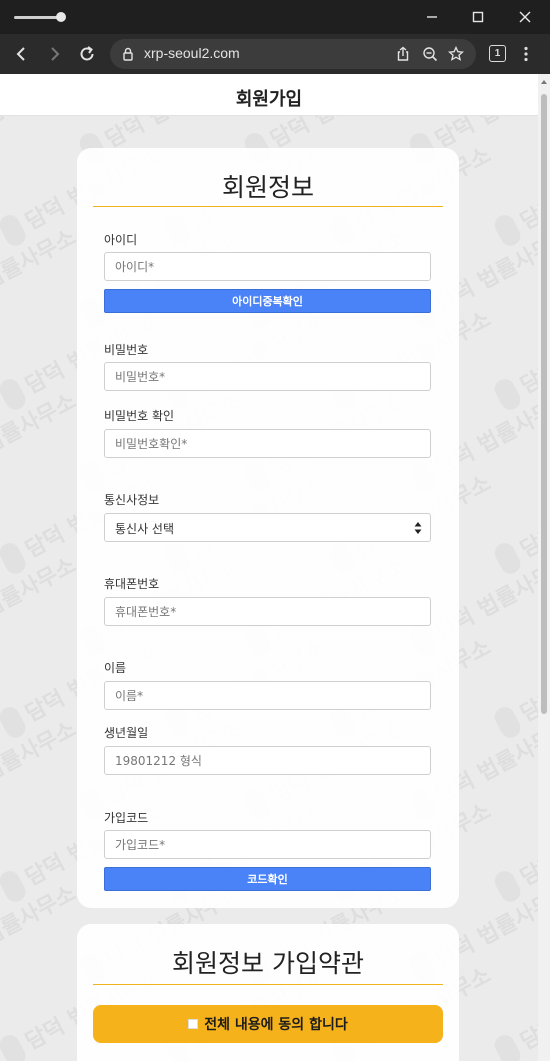 This screenshot has height=1061, width=550. I want to click on birth-label: 생년월일, so click(126, 733).